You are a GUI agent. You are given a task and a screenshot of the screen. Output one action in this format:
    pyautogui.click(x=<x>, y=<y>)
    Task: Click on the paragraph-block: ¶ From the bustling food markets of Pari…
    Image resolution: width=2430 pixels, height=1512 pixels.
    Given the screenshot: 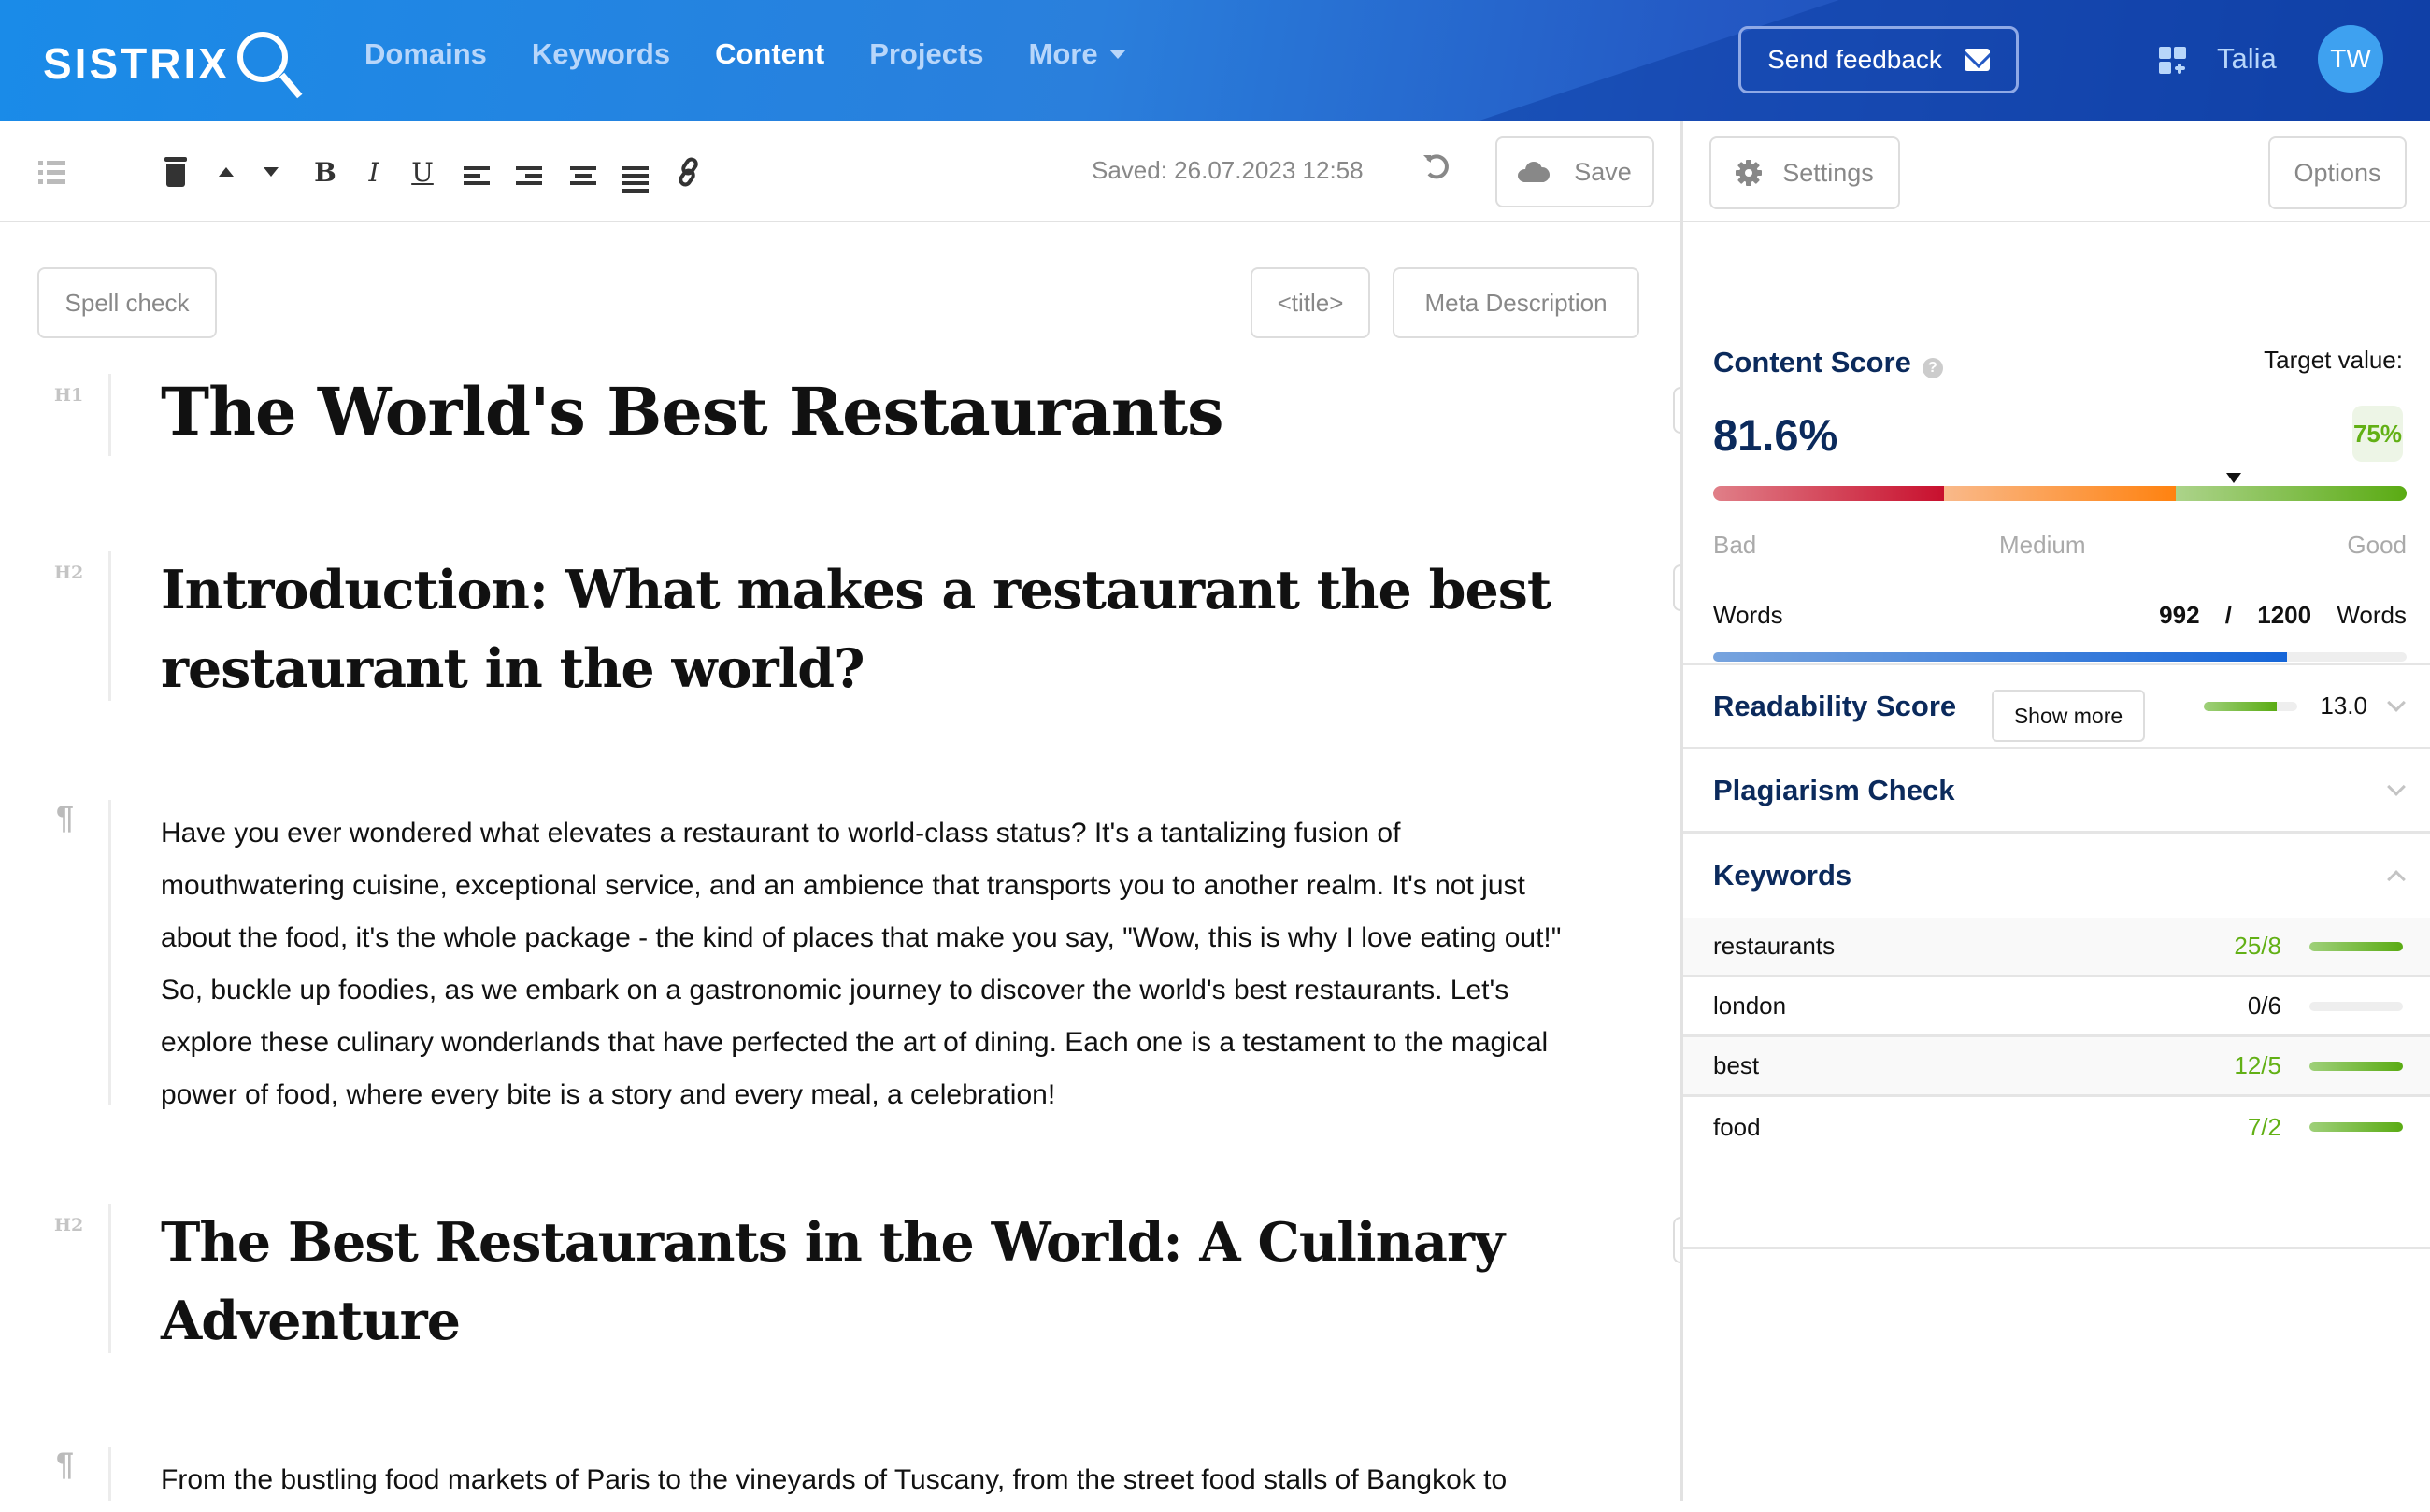 What is the action you would take?
    pyautogui.click(x=840, y=1479)
    